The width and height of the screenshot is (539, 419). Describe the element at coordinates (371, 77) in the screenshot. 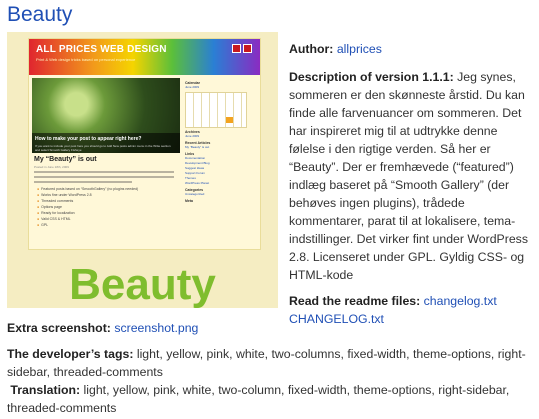

I see `description-label: Description of version 1.1.1:` at that location.